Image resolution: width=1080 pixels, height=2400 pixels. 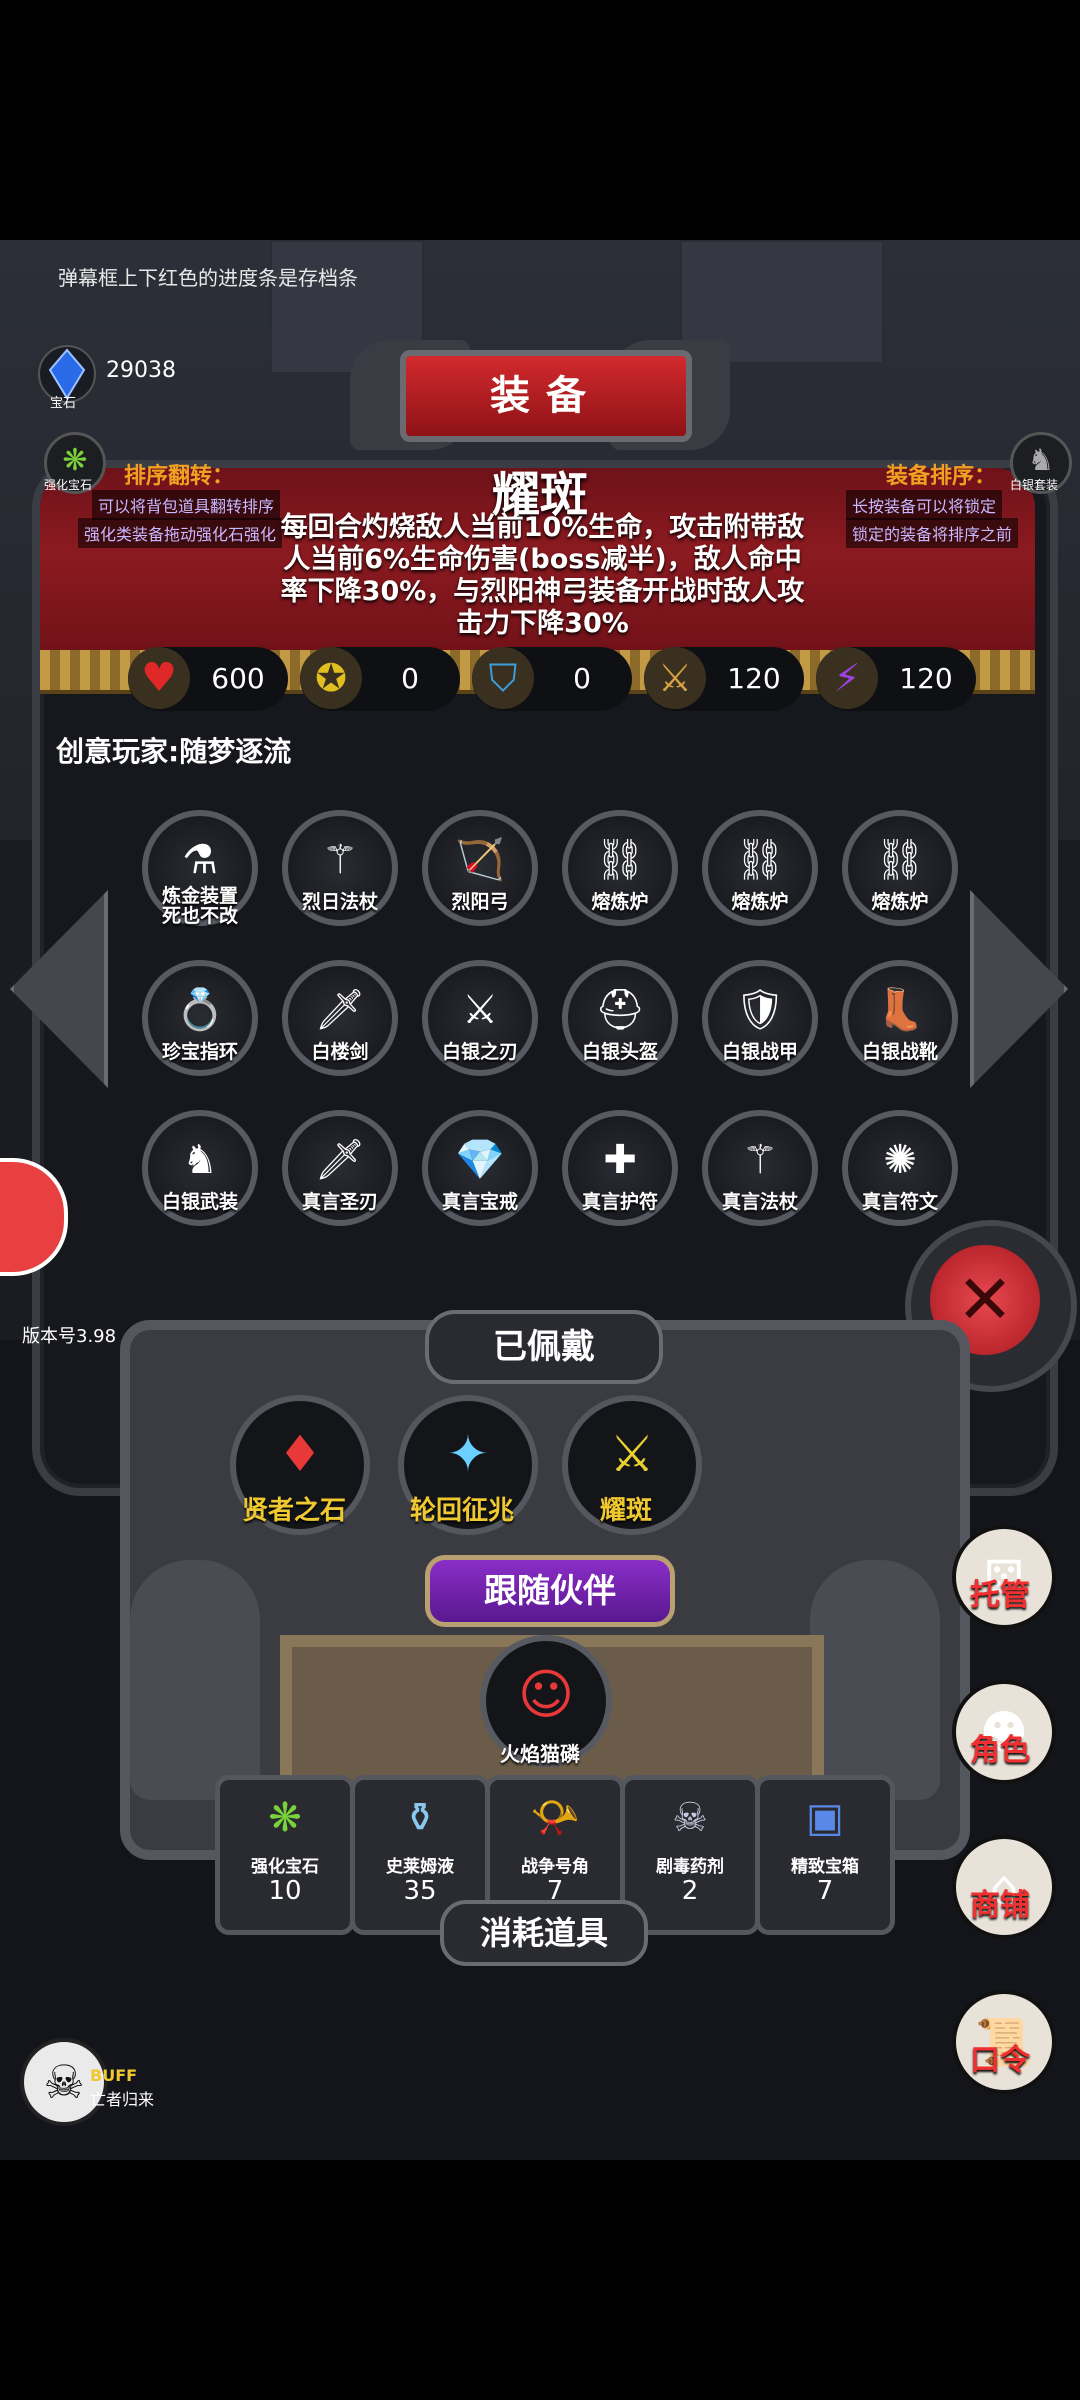 What do you see at coordinates (238, 678) in the screenshot?
I see `stat-value: 600` at bounding box center [238, 678].